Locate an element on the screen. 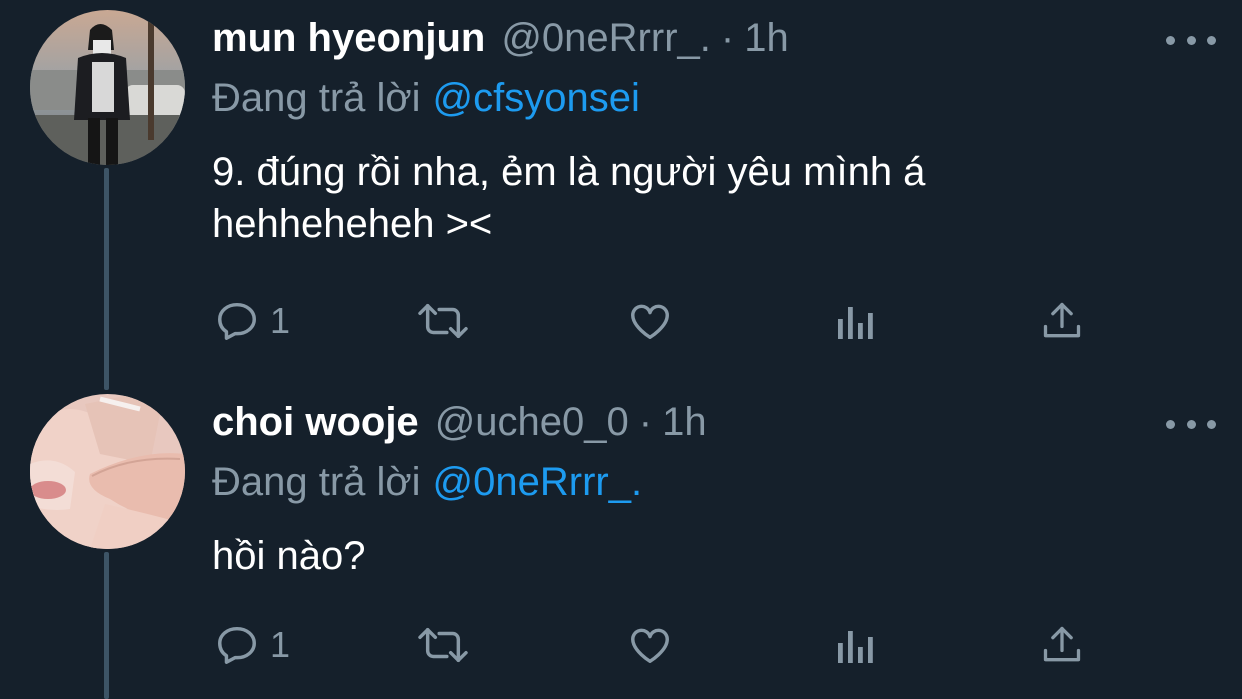 Image resolution: width=1242 pixels, height=699 pixels. tweet-header: choi wooje @uche0_0 · 1h is located at coordinates (459, 424).